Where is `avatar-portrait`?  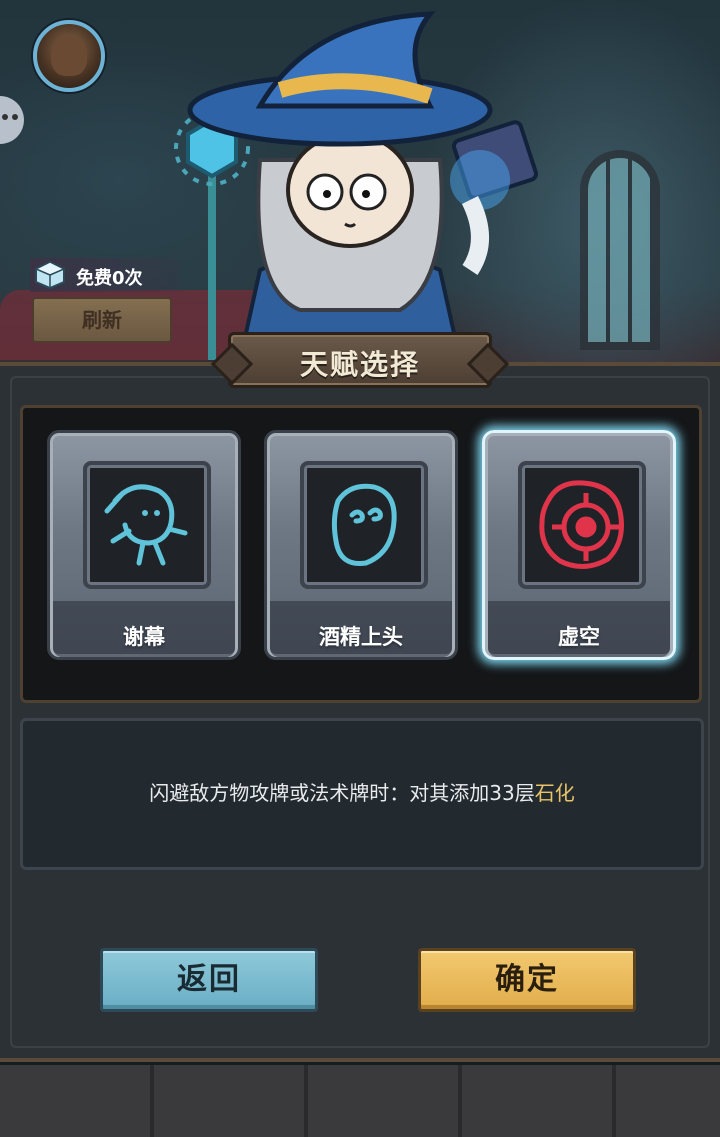
avatar-portrait is located at coordinates (69, 56).